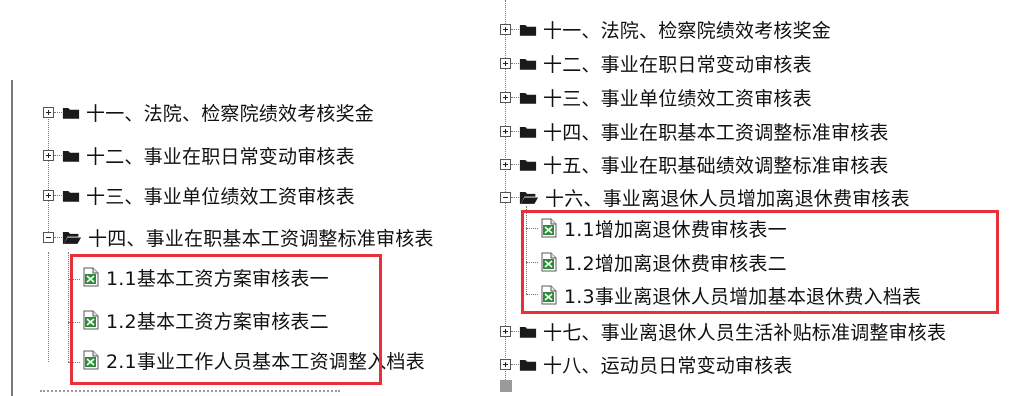 This screenshot has width=1011, height=396. I want to click on tree-node-15: 十五、事业在职基础绩效调整标准审核表, so click(694, 164).